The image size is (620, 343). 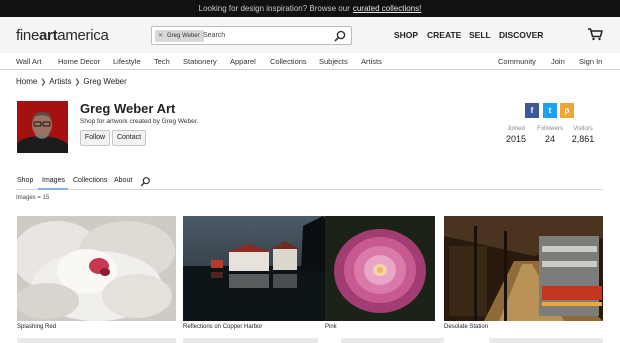 What do you see at coordinates (243, 61) in the screenshot?
I see `cat-apparel: Apparel` at bounding box center [243, 61].